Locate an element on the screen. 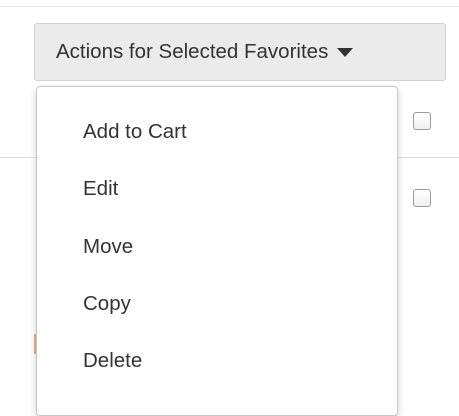 This screenshot has height=416, width=459. caret-down-icon is located at coordinates (345, 52).